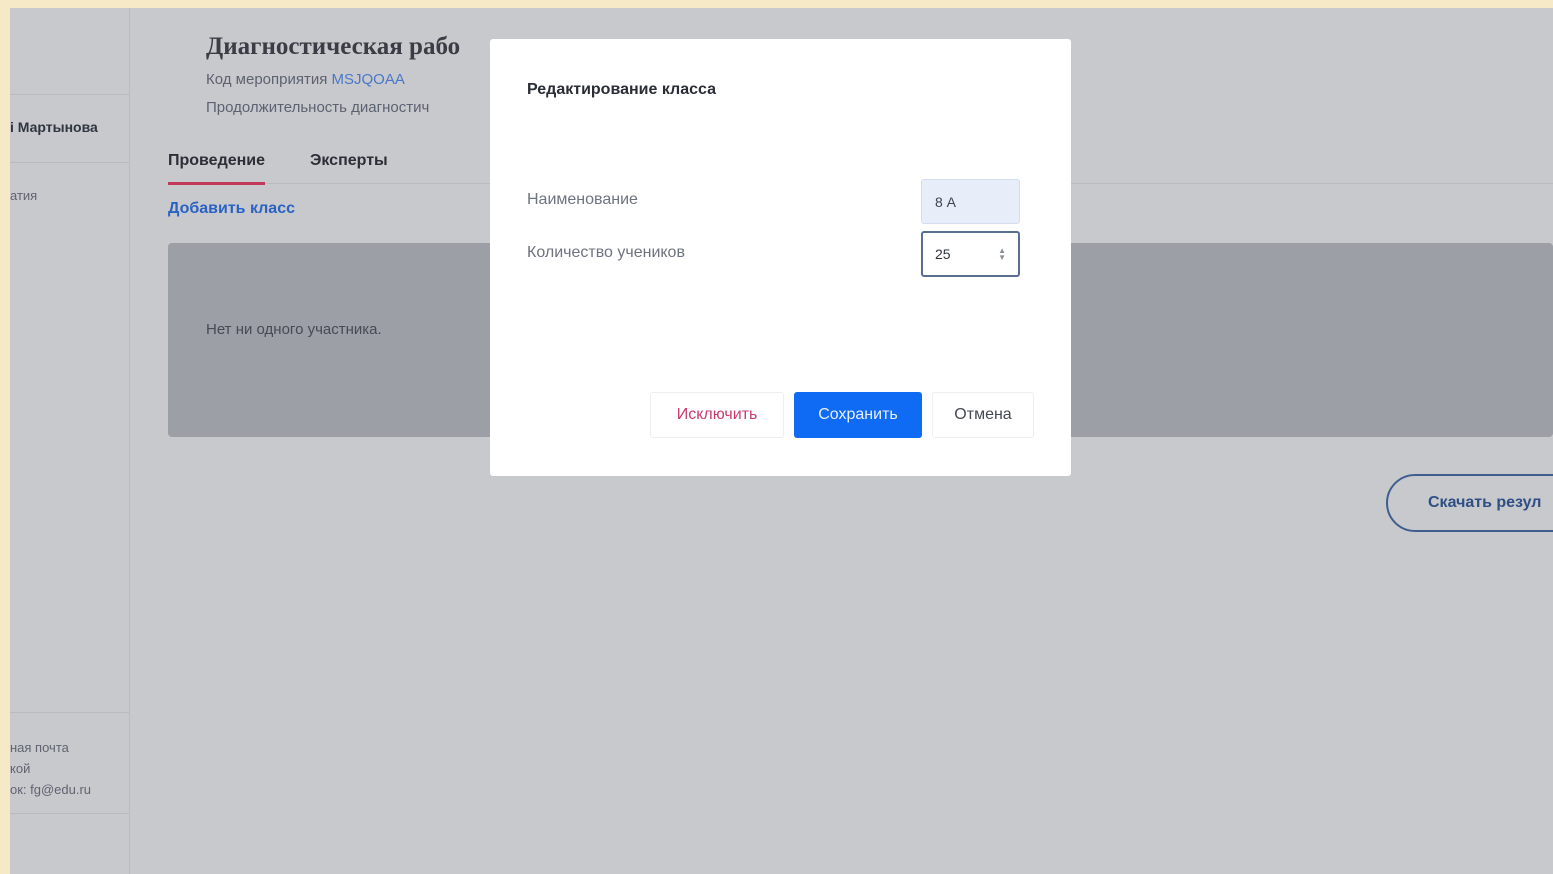  What do you see at coordinates (970, 254) in the screenshot?
I see `student-count-input: 25 ▲ ▼` at bounding box center [970, 254].